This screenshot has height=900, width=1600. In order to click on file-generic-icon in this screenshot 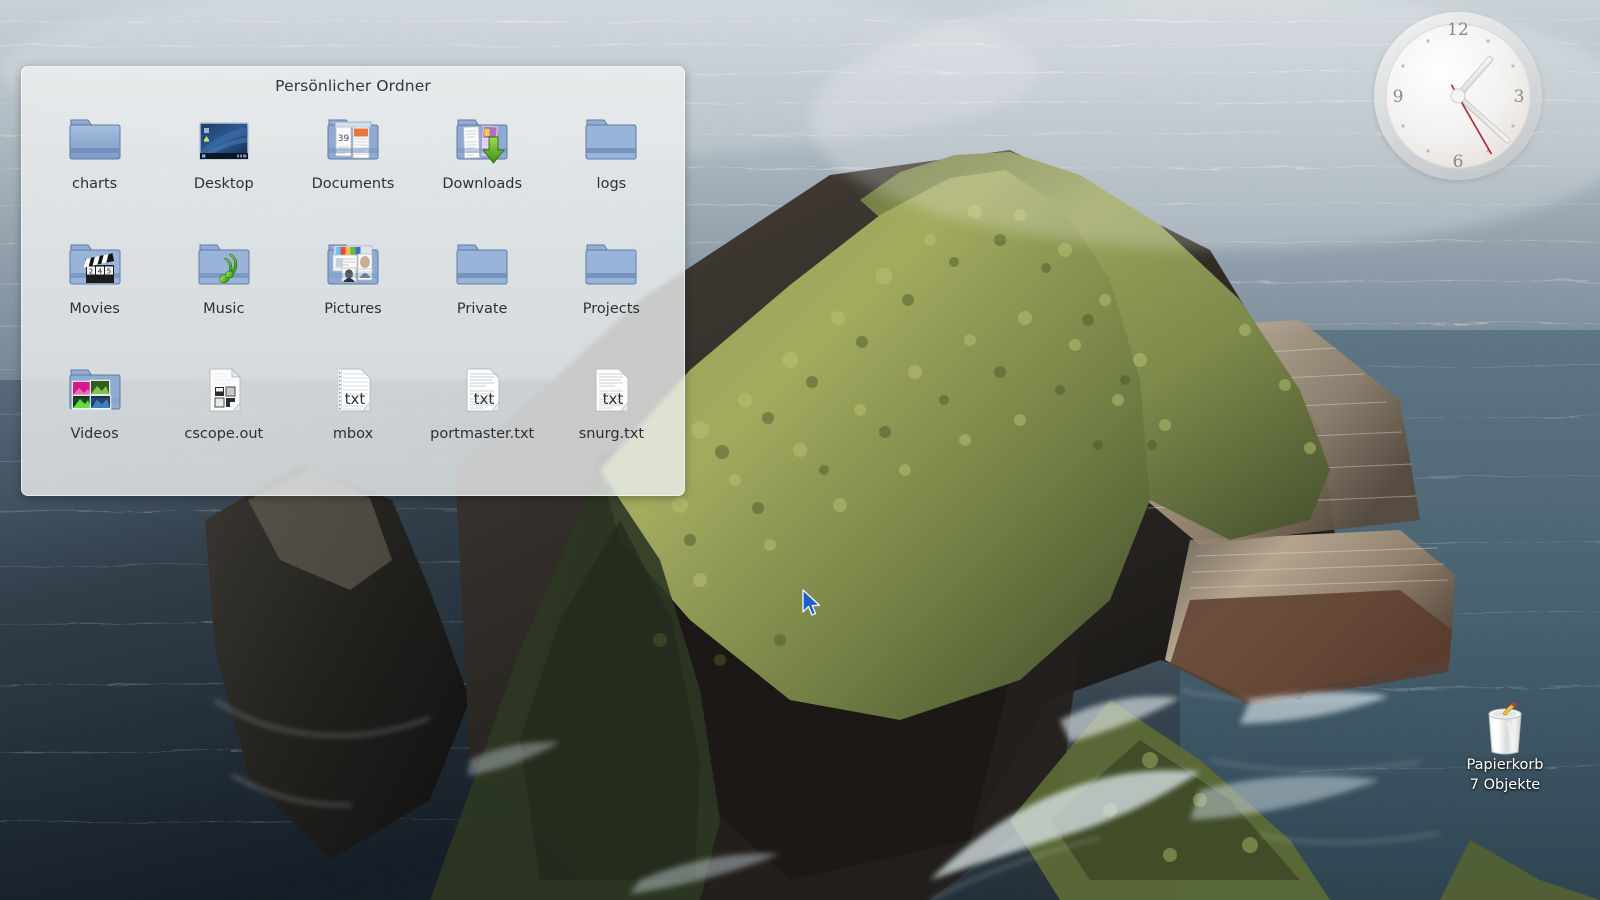, I will do `click(224, 390)`.